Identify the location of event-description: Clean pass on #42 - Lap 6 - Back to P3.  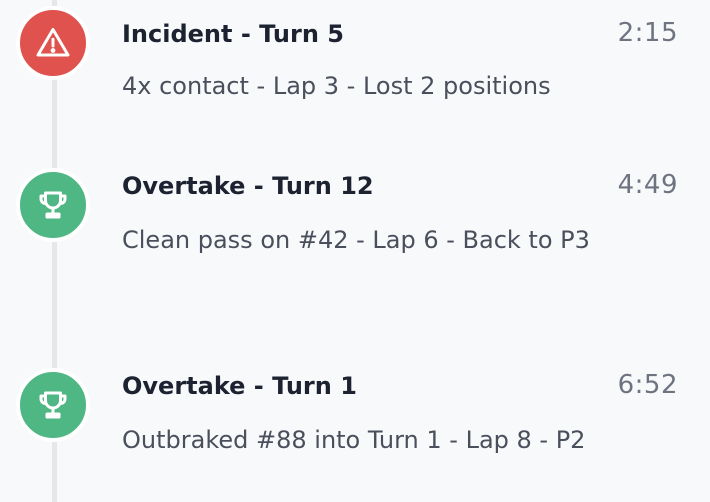
(356, 240).